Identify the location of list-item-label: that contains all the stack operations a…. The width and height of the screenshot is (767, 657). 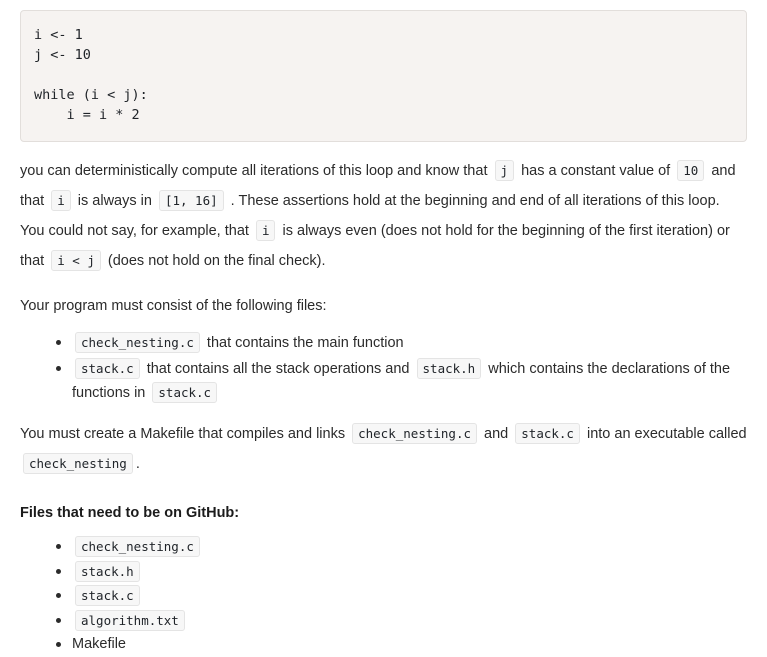
(278, 369).